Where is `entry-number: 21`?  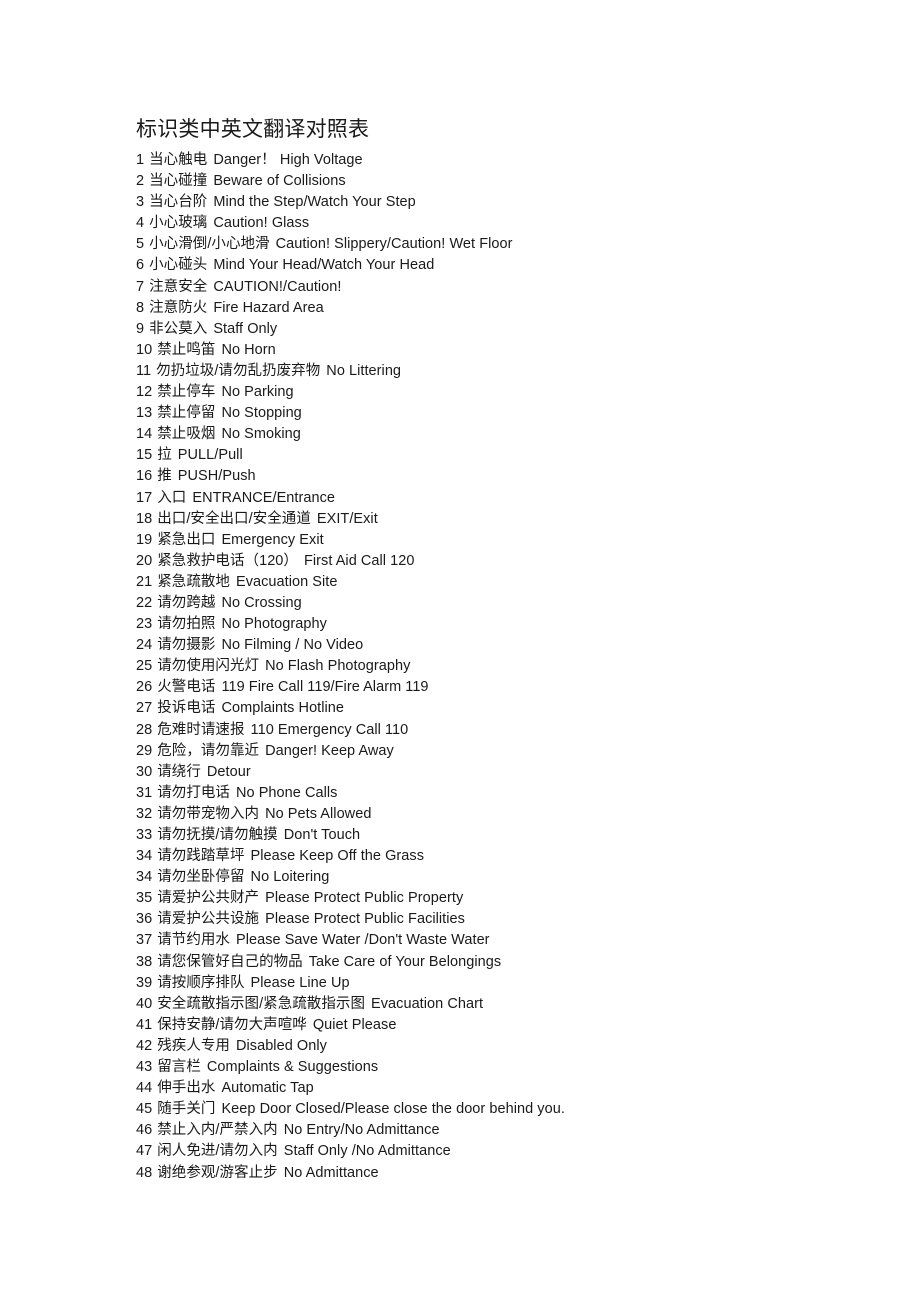 entry-number: 21 is located at coordinates (144, 581).